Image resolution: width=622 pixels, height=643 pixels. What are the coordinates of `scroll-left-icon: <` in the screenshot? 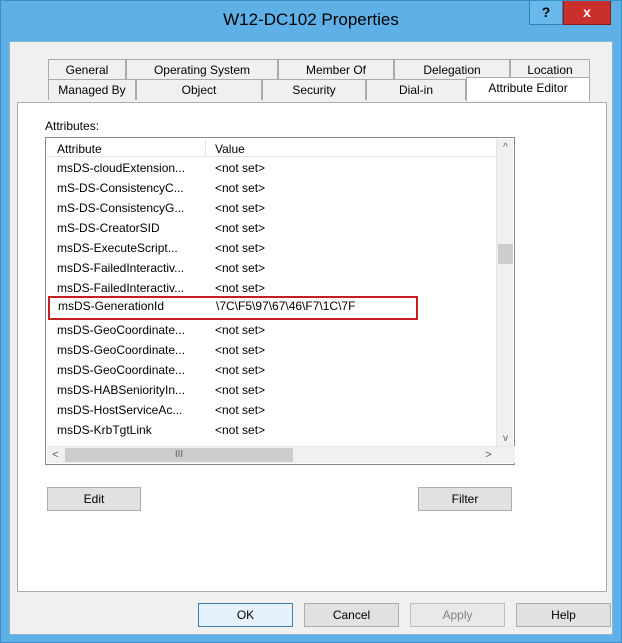 It's located at (55, 455).